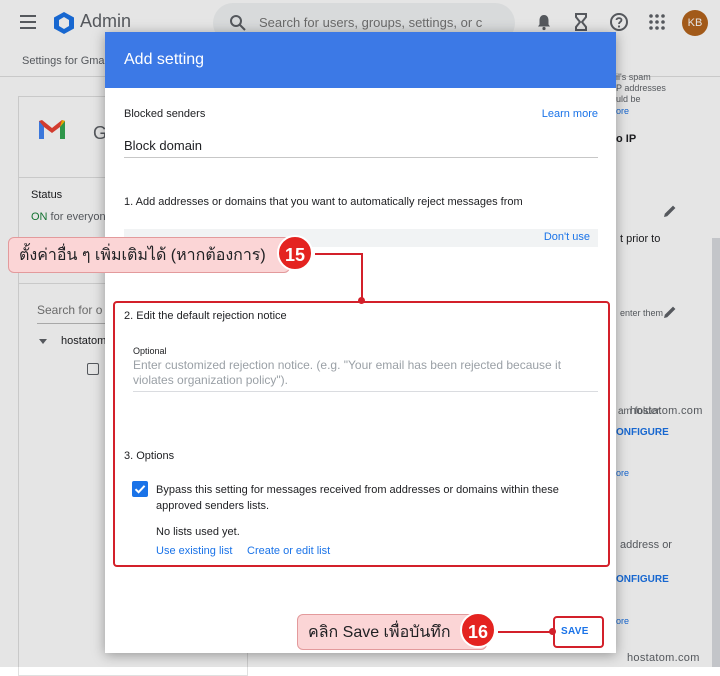  Describe the element at coordinates (478, 630) in the screenshot. I see `callout-16-number: 16` at that location.